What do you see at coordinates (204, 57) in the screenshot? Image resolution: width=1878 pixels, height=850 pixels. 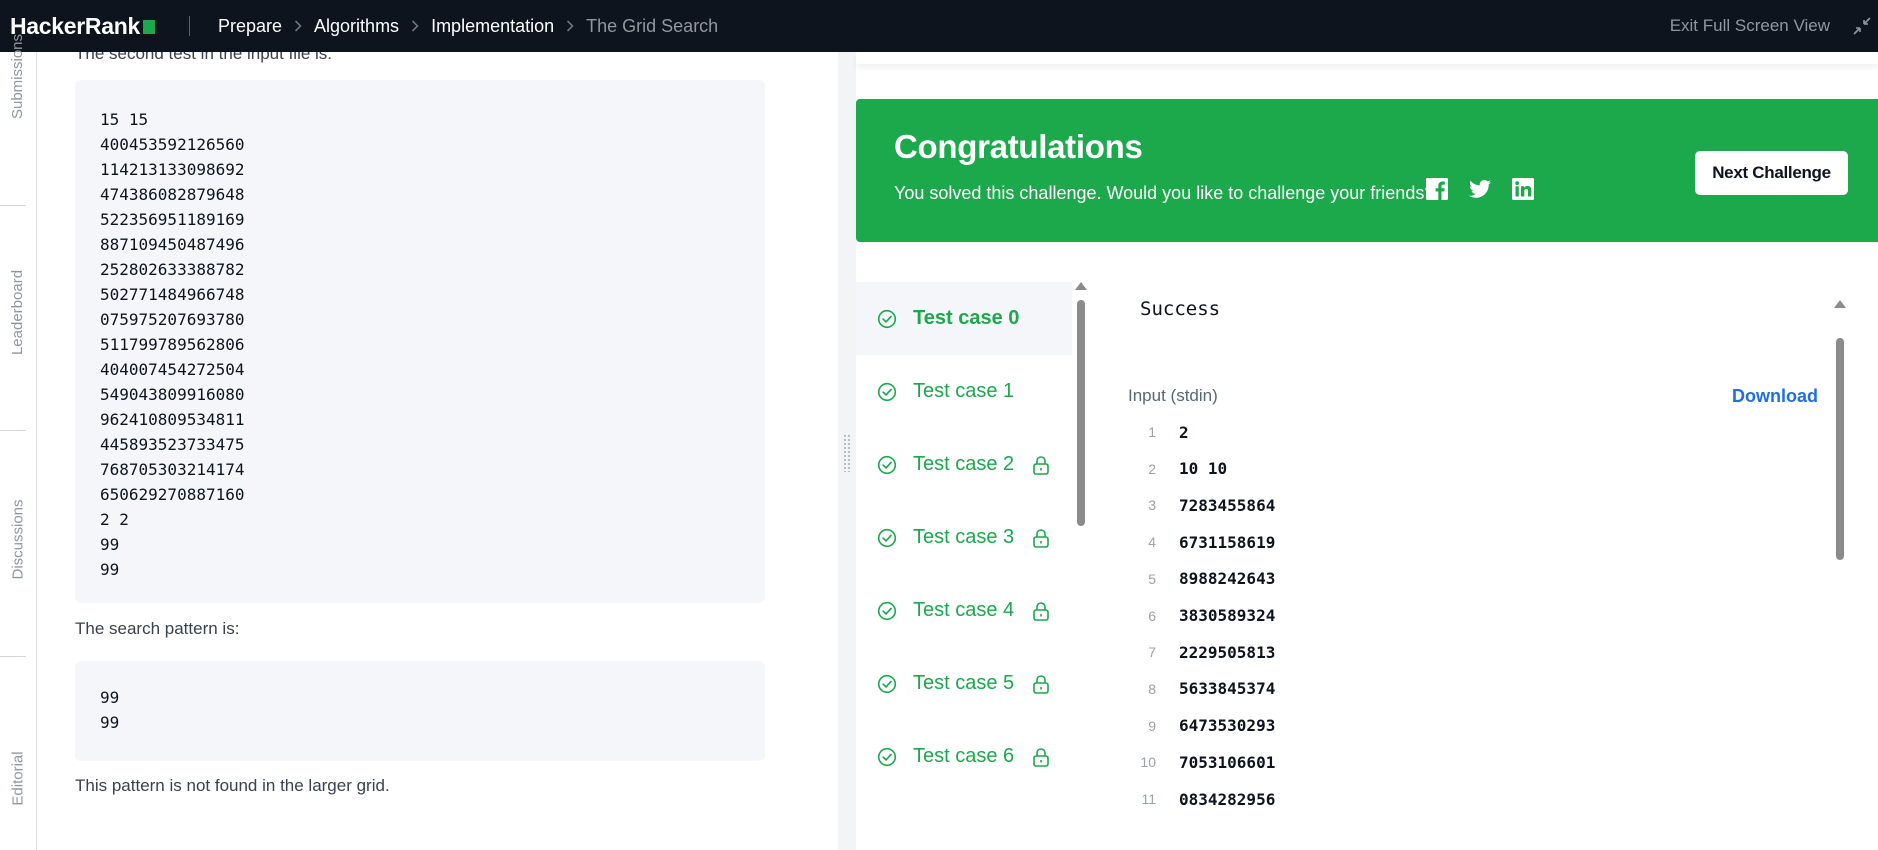 I see `description-text: The second test in the input file is:` at bounding box center [204, 57].